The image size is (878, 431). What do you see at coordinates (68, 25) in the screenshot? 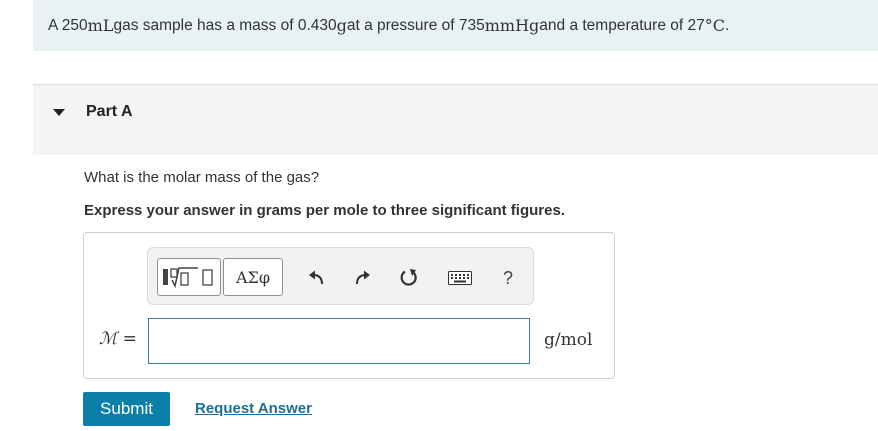
I see `problem-prefix: A 250` at bounding box center [68, 25].